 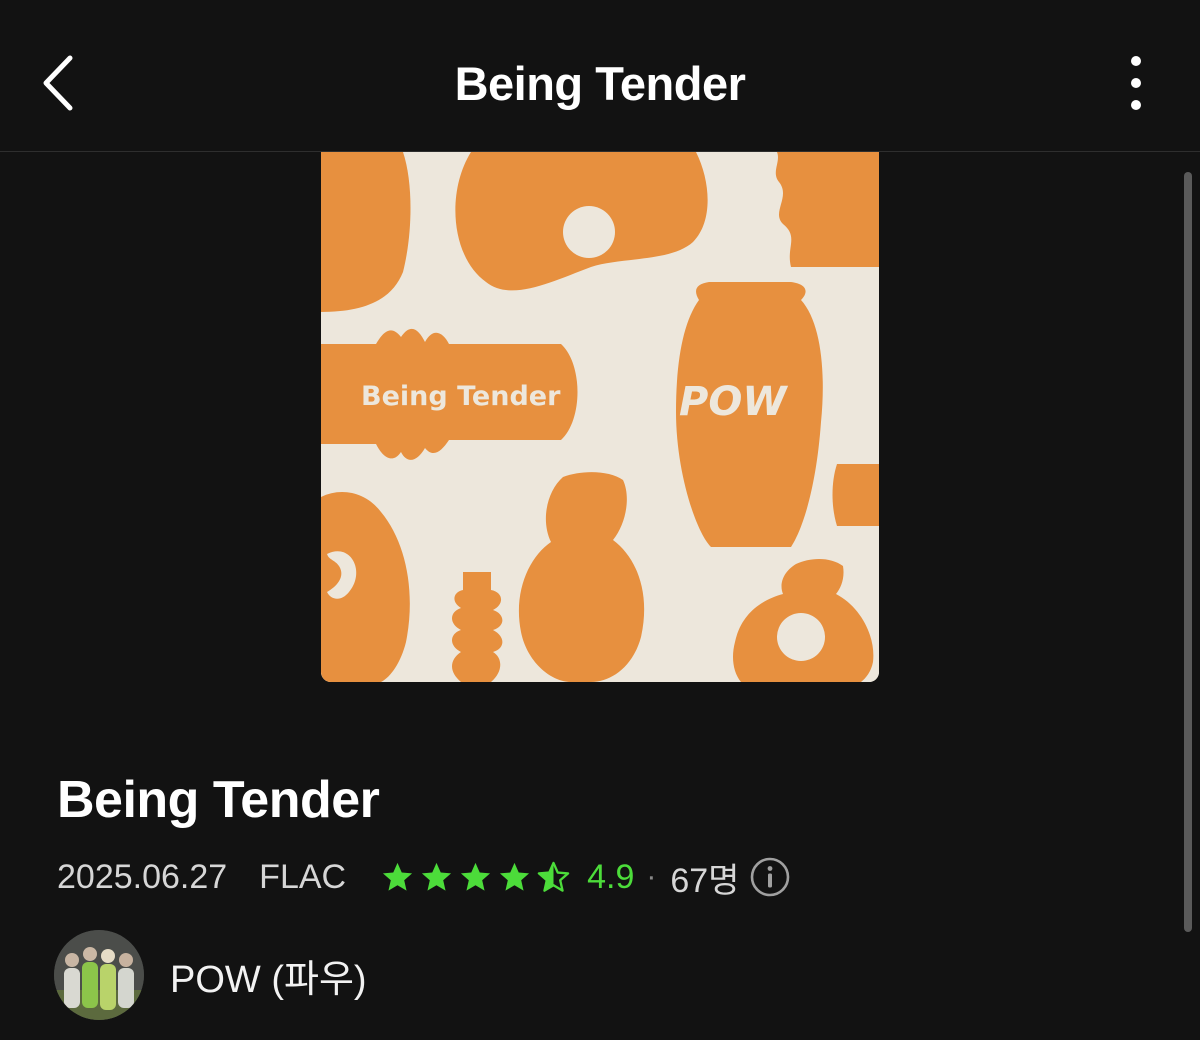 I want to click on more-vertical-icon, so click(x=1136, y=83).